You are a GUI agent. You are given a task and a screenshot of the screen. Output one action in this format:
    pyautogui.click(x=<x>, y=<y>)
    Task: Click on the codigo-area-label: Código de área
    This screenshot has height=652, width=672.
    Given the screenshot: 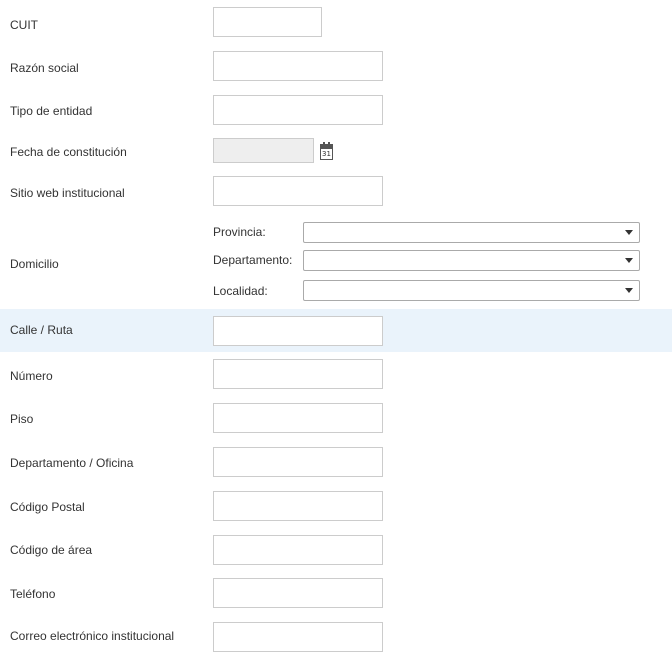 What is the action you would take?
    pyautogui.click(x=51, y=550)
    